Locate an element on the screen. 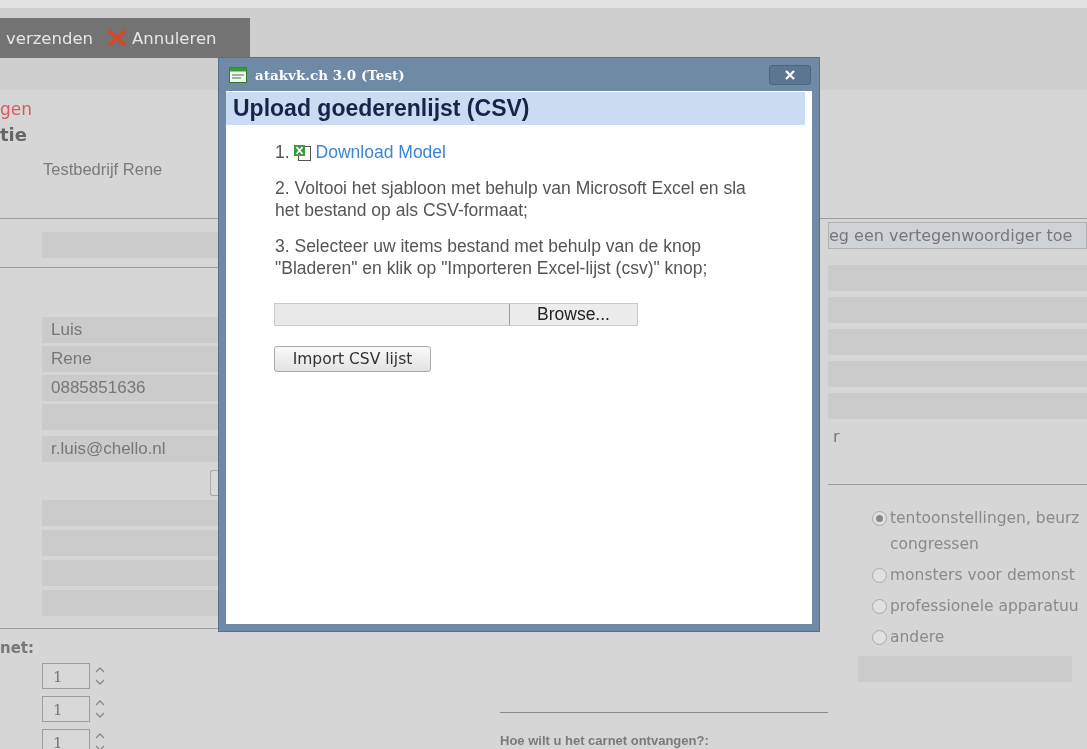  dialog-heading: Upload goederenlijst (CSV) is located at coordinates (515, 108).